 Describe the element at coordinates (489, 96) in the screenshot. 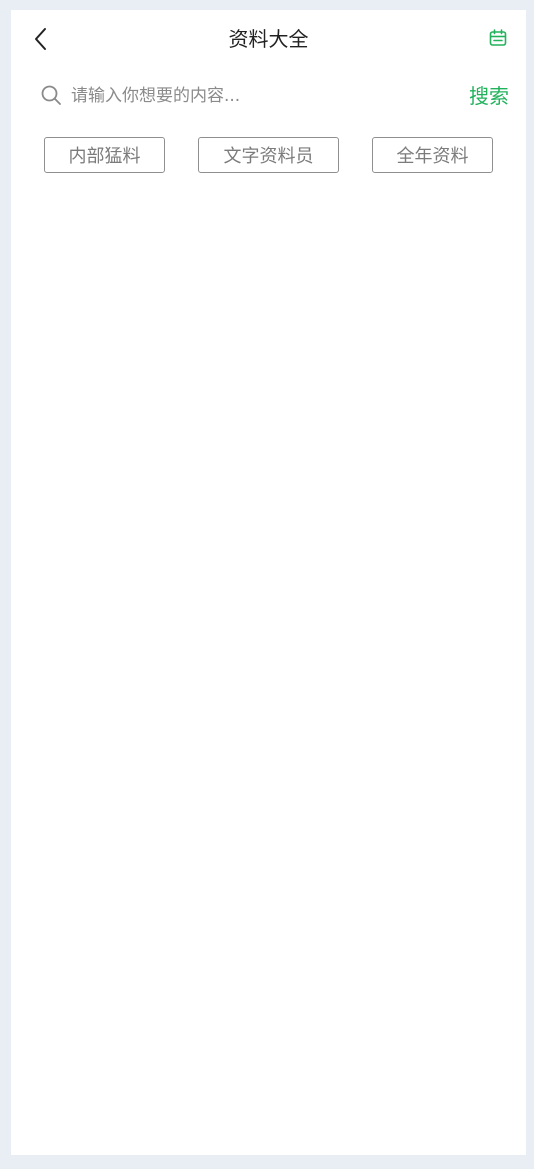

I see `search-button: 搜索` at that location.